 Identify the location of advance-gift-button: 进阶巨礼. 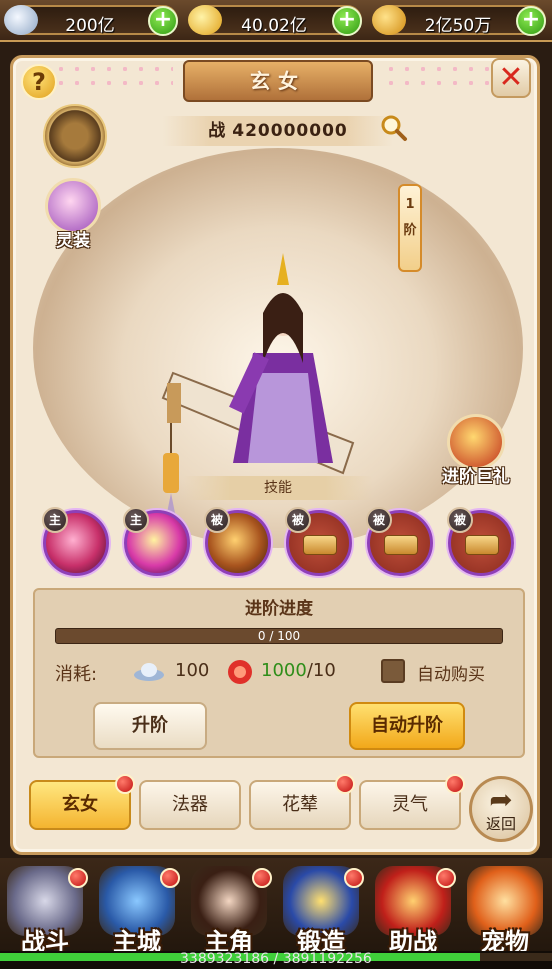
(476, 450).